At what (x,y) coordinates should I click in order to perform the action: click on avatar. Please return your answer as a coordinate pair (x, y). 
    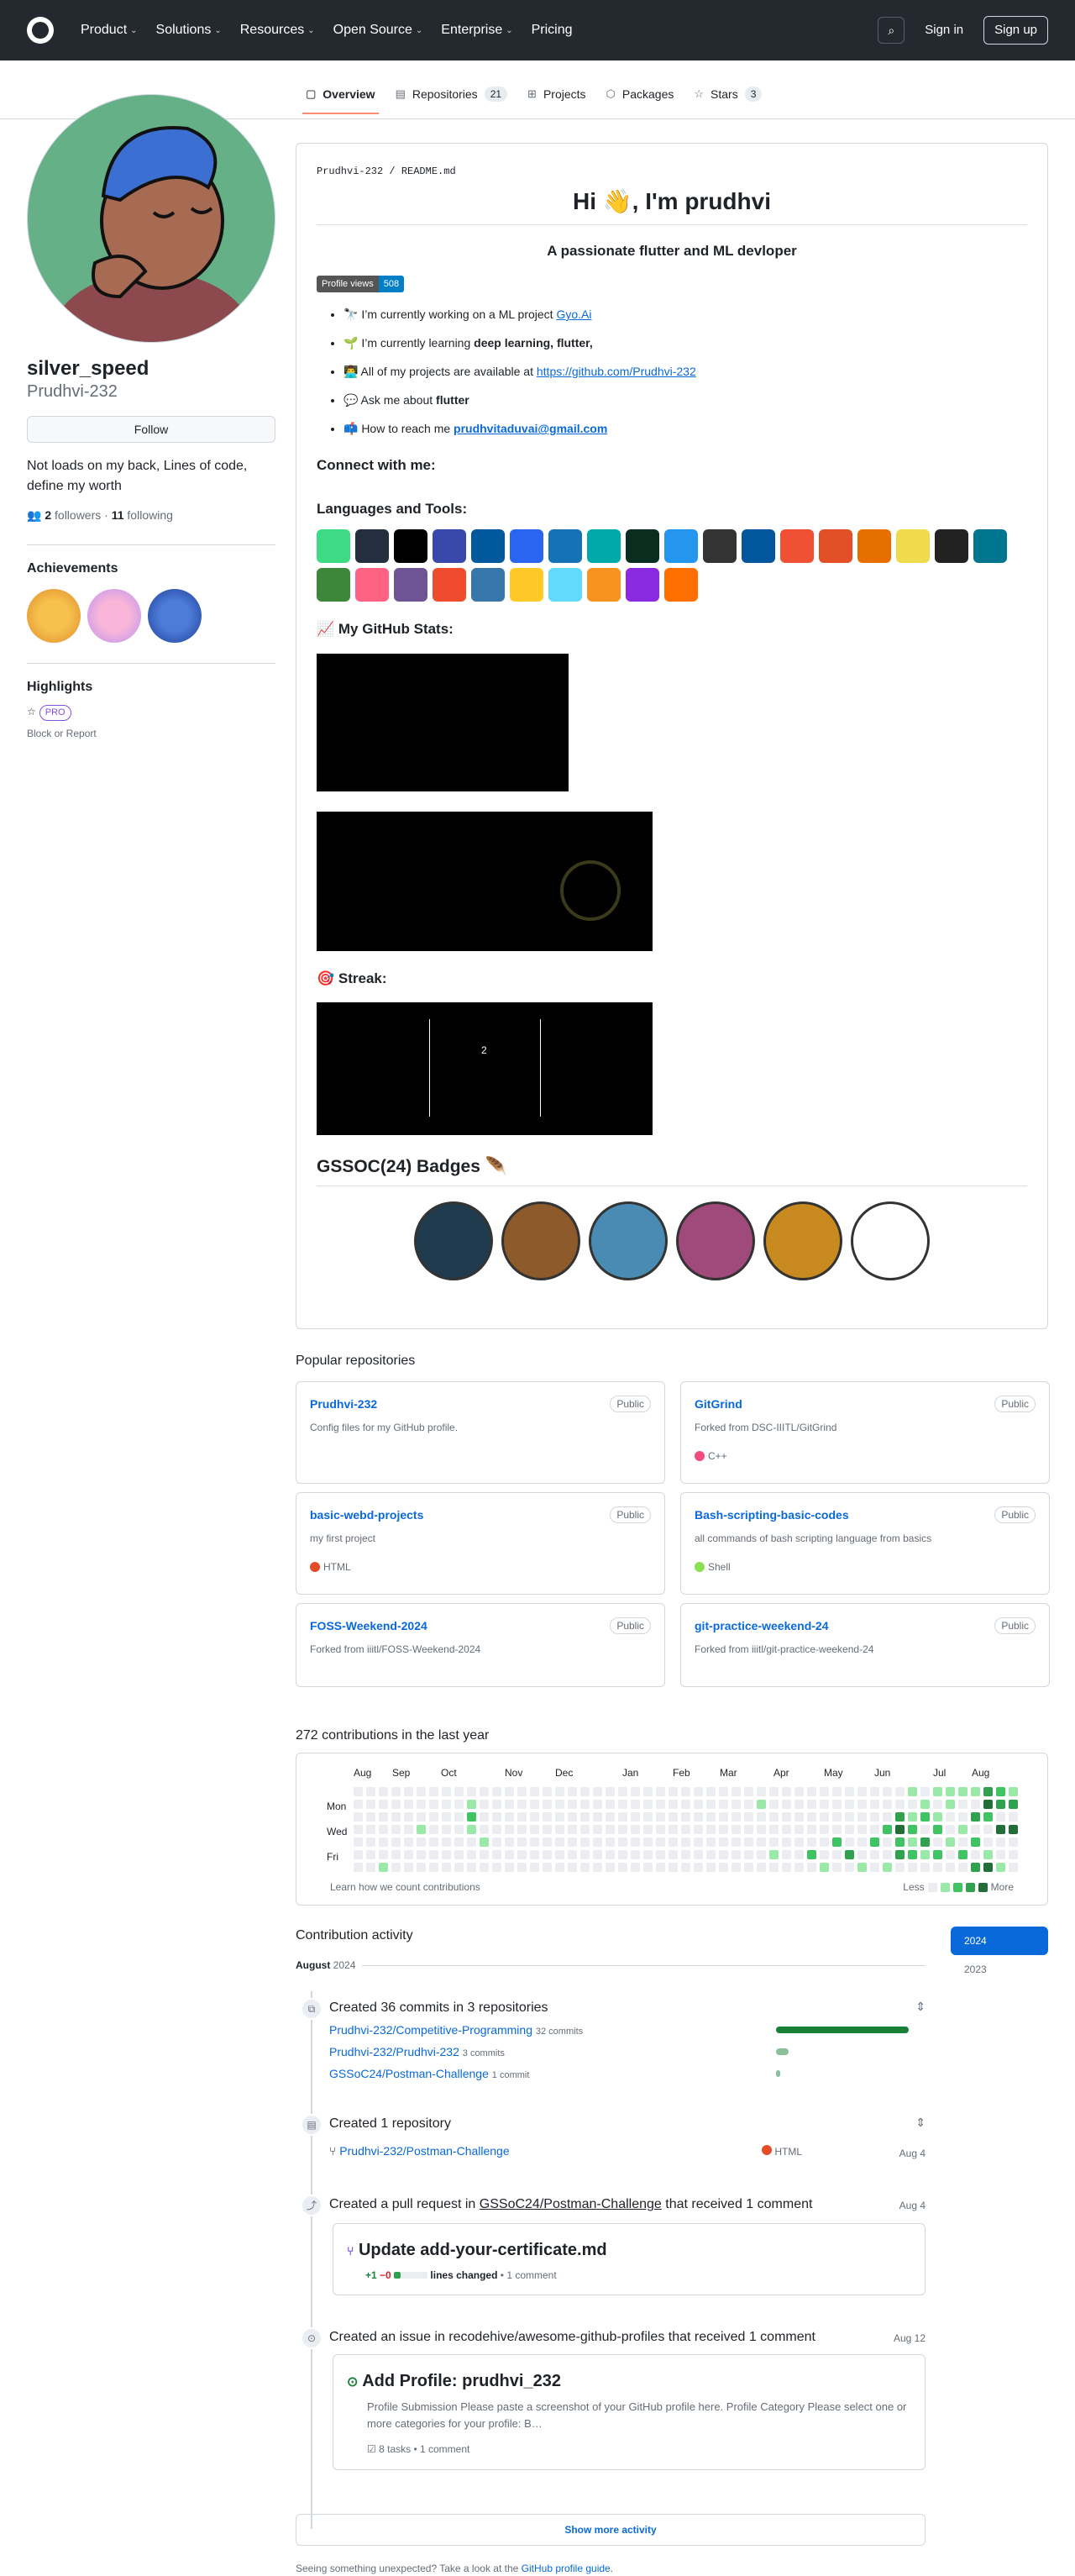
    Looking at the image, I should click on (151, 218).